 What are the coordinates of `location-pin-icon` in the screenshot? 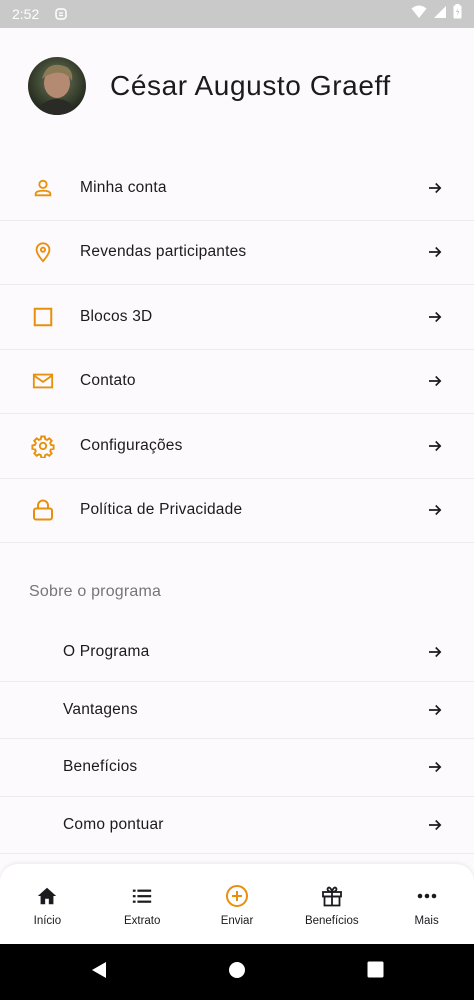 It's located at (43, 252).